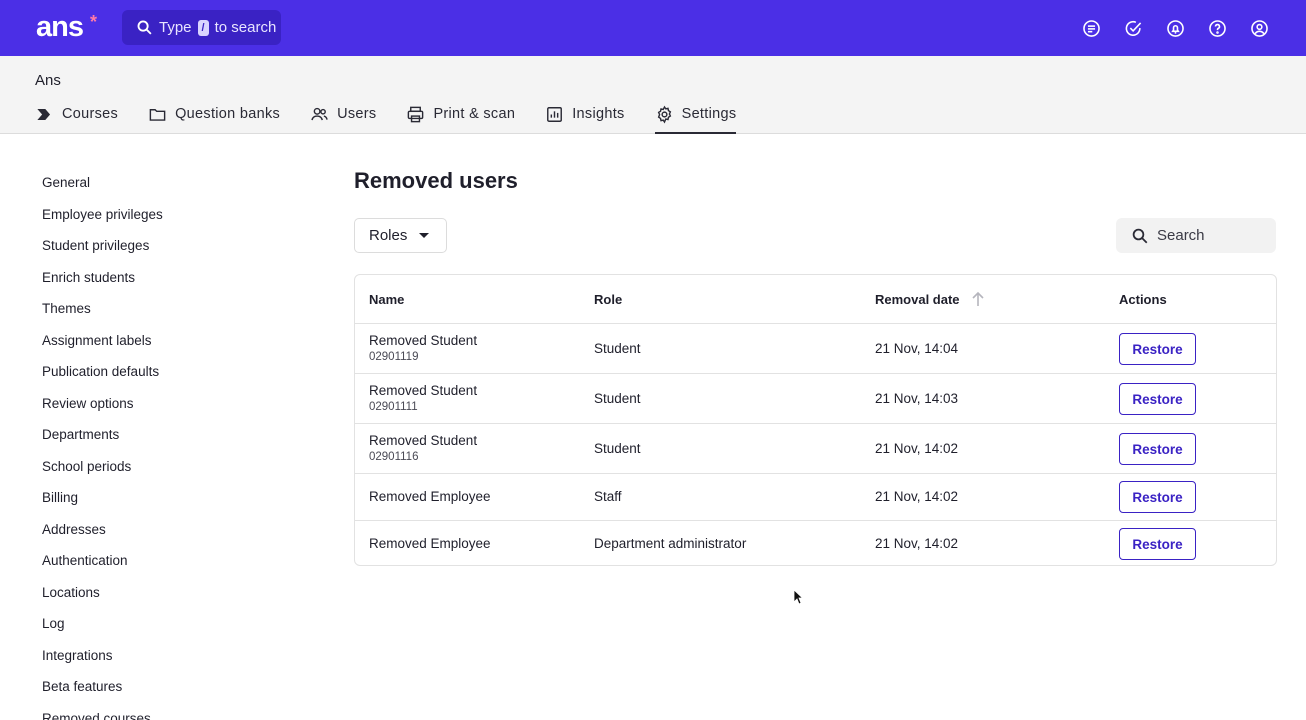 Image resolution: width=1306 pixels, height=720 pixels. What do you see at coordinates (102, 251) in the screenshot?
I see `sidebar-item-student-privileges: Student privileges` at bounding box center [102, 251].